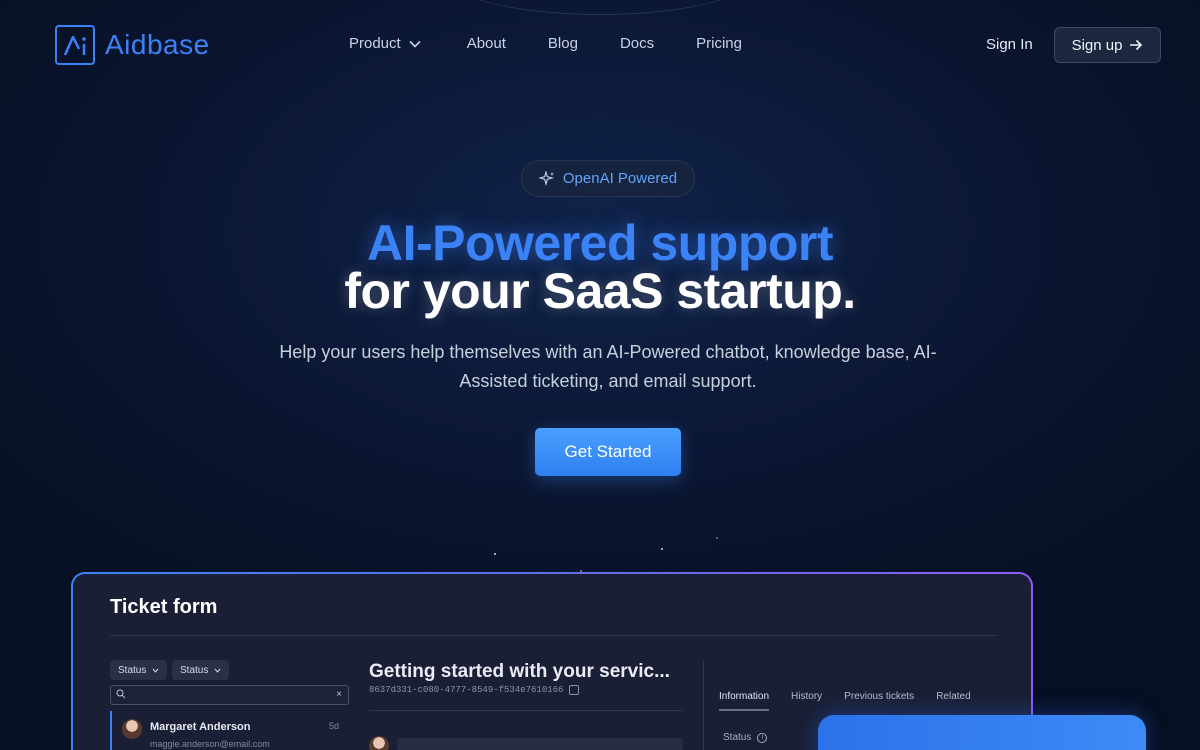  I want to click on sign-in-link: Sign In, so click(1009, 44).